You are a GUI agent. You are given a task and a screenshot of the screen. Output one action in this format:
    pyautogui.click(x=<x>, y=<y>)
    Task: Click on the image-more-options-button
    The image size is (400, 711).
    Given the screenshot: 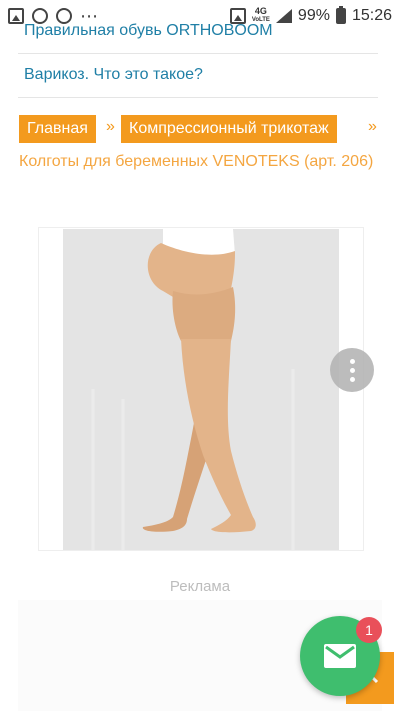 What is the action you would take?
    pyautogui.click(x=352, y=370)
    